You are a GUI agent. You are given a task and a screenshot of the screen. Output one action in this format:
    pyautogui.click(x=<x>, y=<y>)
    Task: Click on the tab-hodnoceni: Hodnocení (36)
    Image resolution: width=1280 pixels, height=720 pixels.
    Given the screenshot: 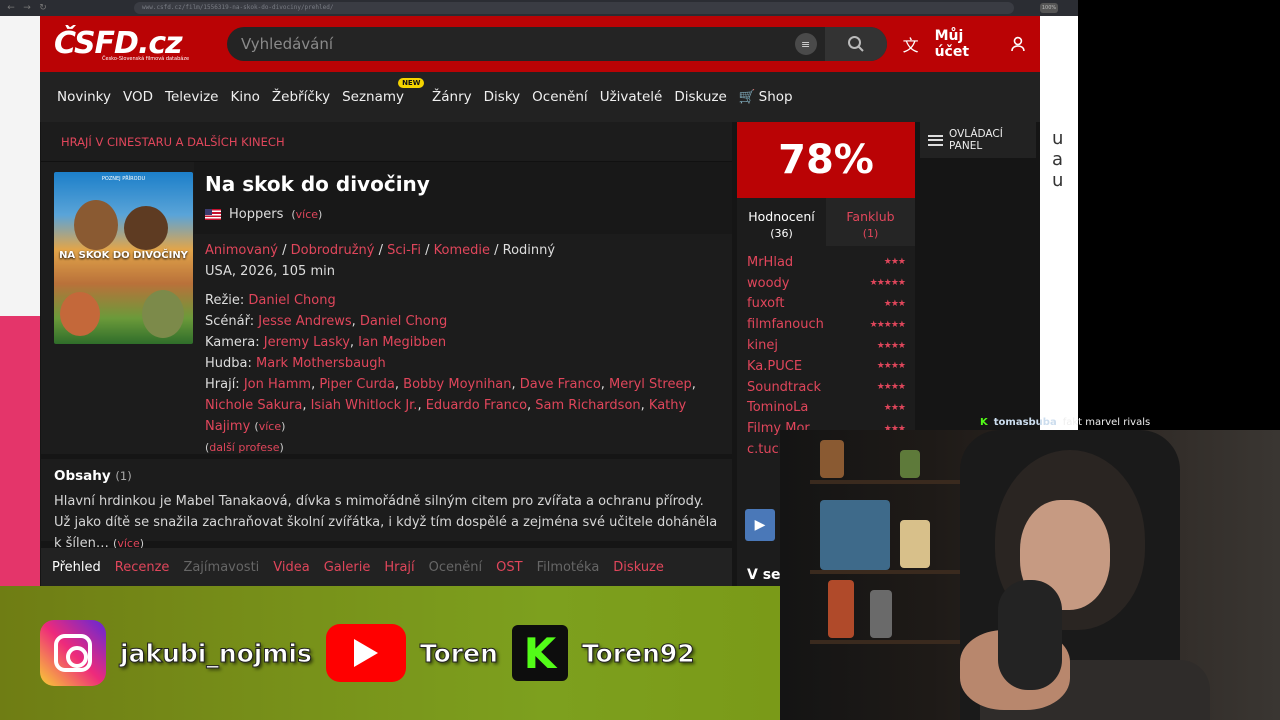 What is the action you would take?
    pyautogui.click(x=781, y=222)
    